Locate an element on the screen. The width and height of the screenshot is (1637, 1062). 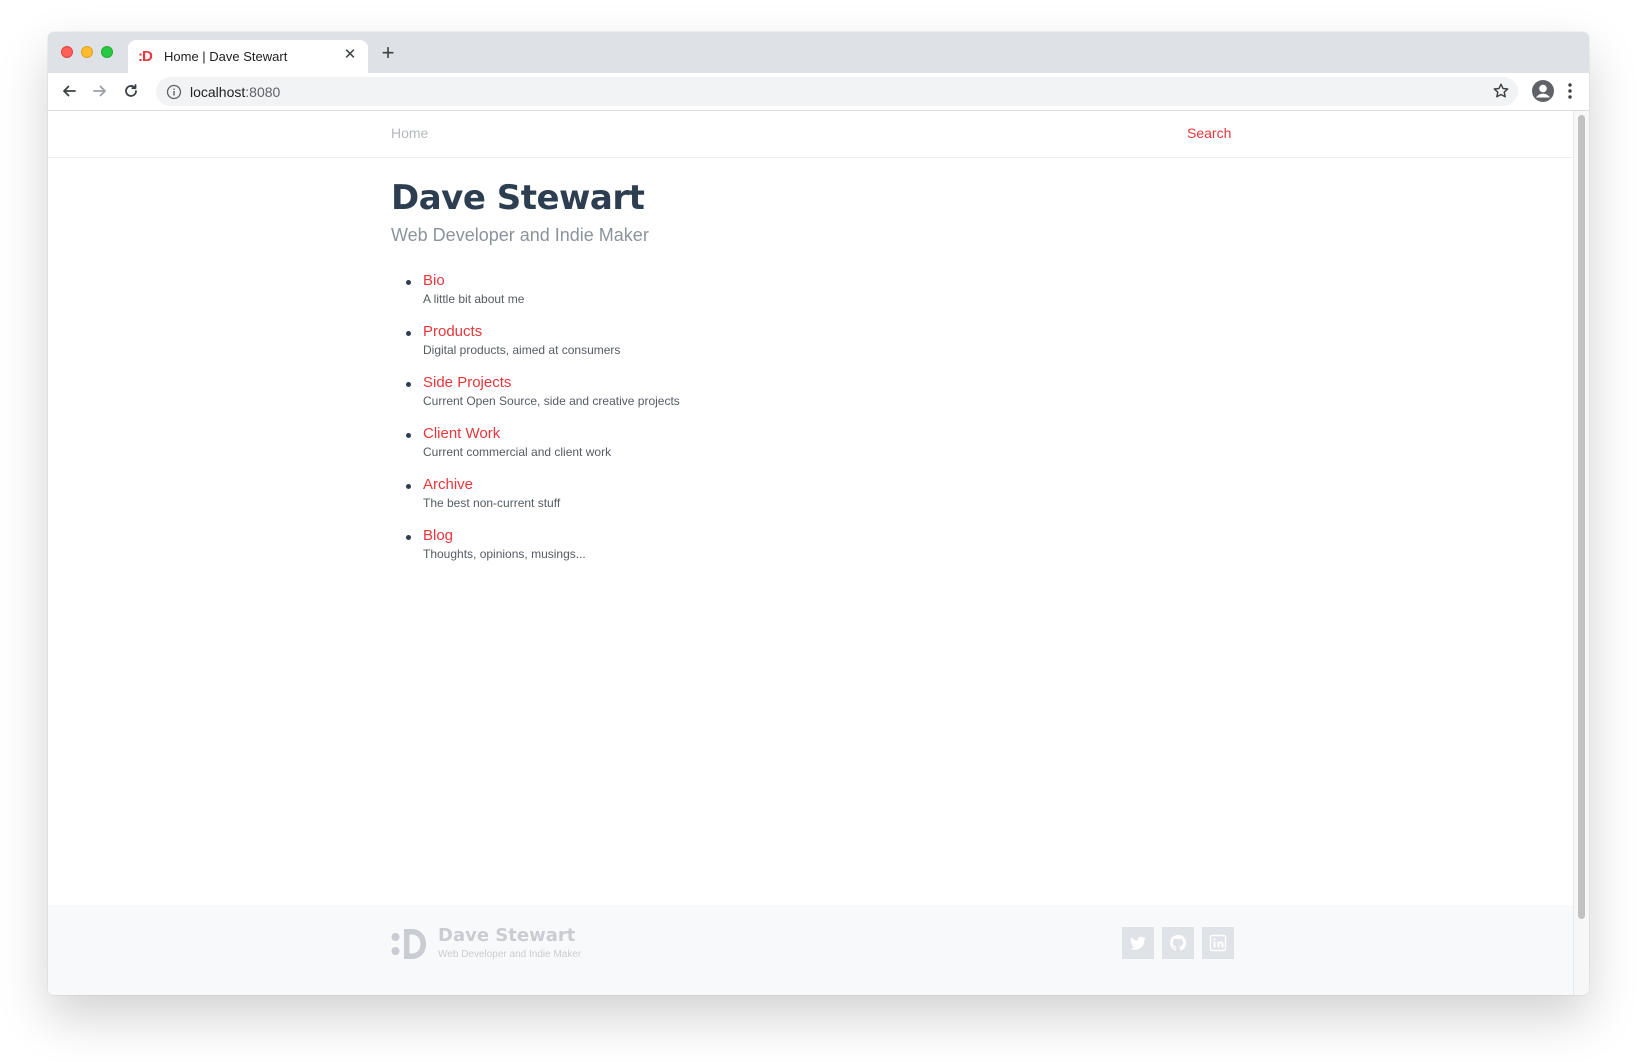
site-header-nav: Home Search is located at coordinates (810, 134).